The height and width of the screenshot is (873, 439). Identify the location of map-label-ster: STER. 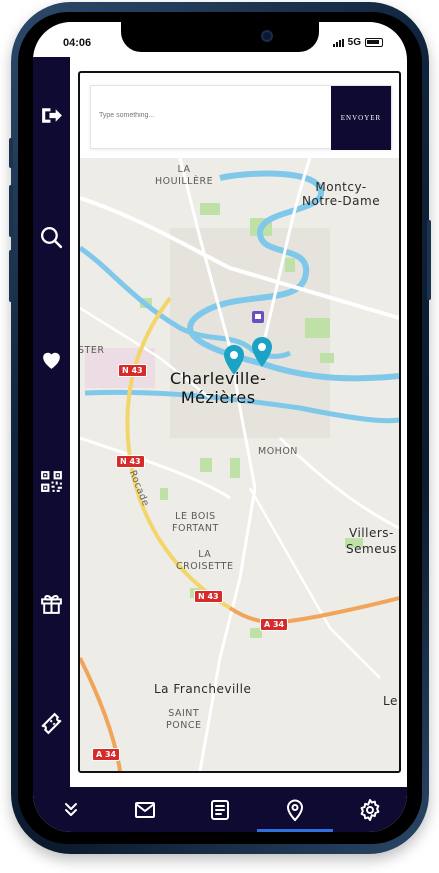
(92, 350).